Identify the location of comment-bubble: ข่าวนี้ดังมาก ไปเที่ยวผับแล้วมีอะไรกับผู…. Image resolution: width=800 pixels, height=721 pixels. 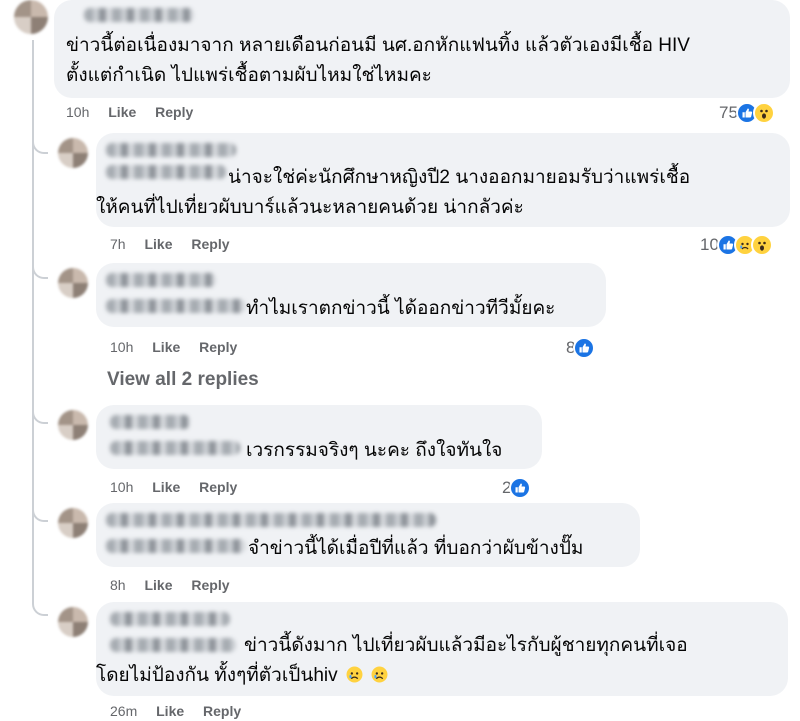
(442, 649).